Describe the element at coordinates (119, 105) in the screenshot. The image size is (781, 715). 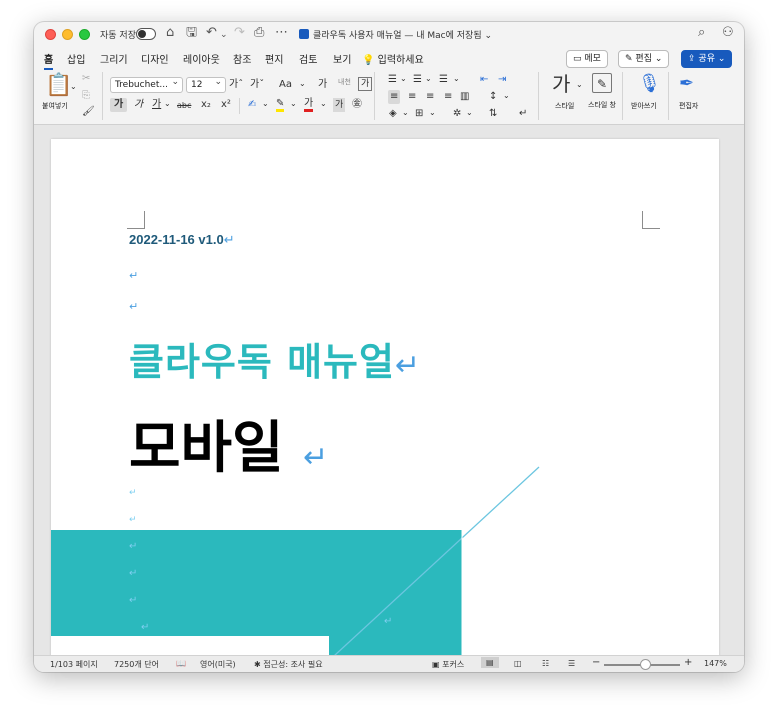
I see `bold-button: 가` at that location.